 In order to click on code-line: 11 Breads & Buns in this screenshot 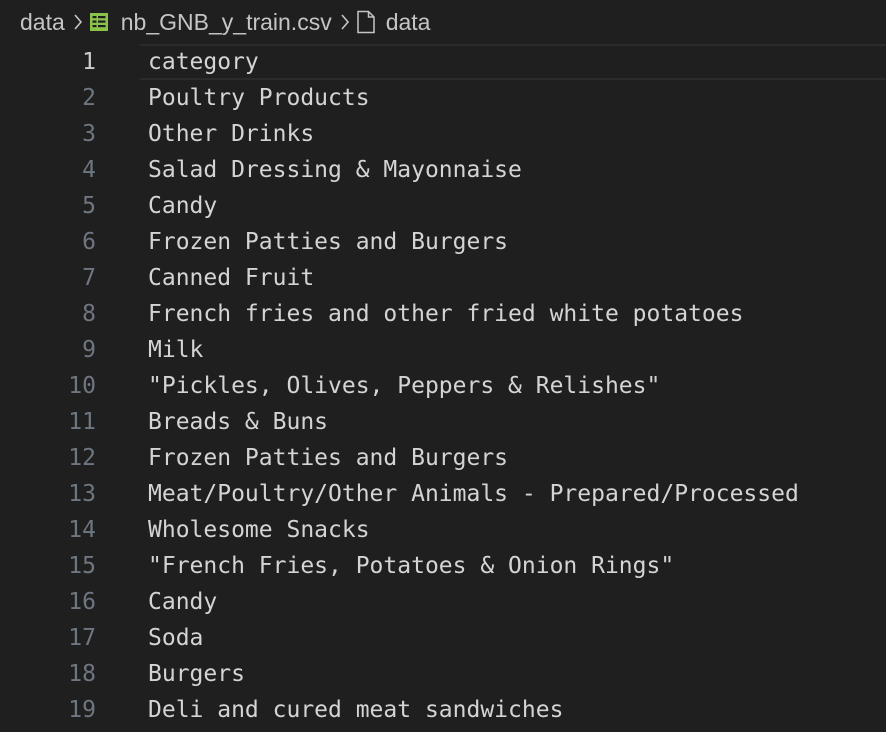, I will do `click(443, 422)`.